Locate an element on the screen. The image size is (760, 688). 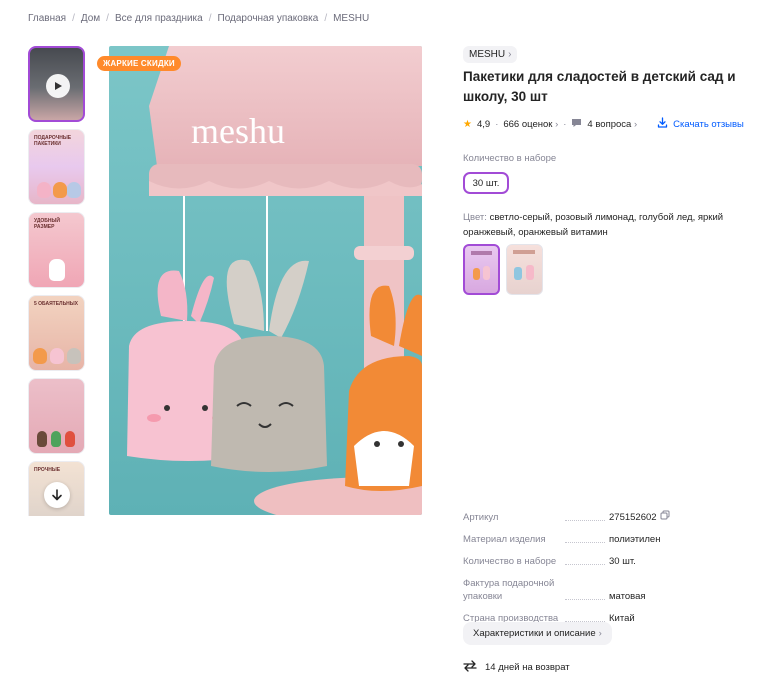
thumbnail-image is located at coordinates (56, 416).